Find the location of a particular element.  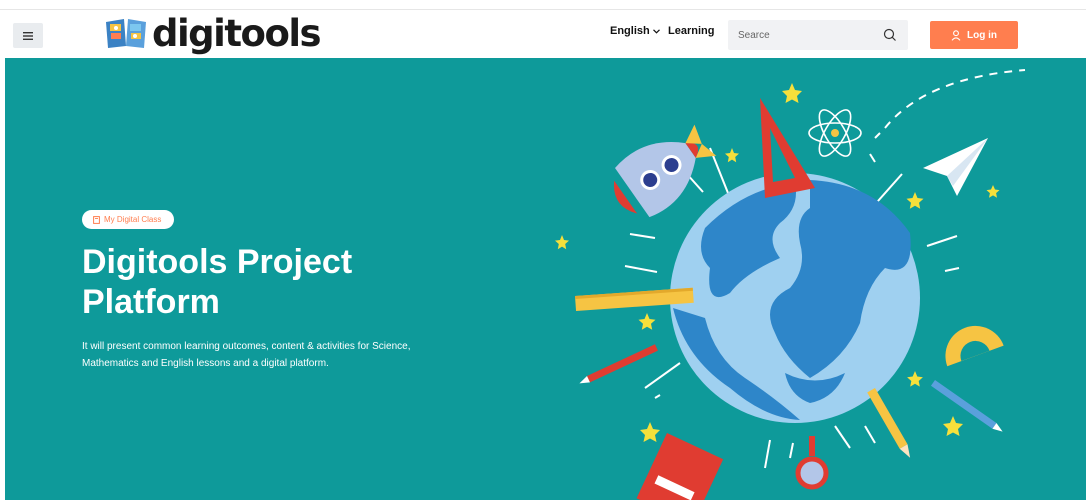

triangle-ruler is located at coordinates (787, 148).